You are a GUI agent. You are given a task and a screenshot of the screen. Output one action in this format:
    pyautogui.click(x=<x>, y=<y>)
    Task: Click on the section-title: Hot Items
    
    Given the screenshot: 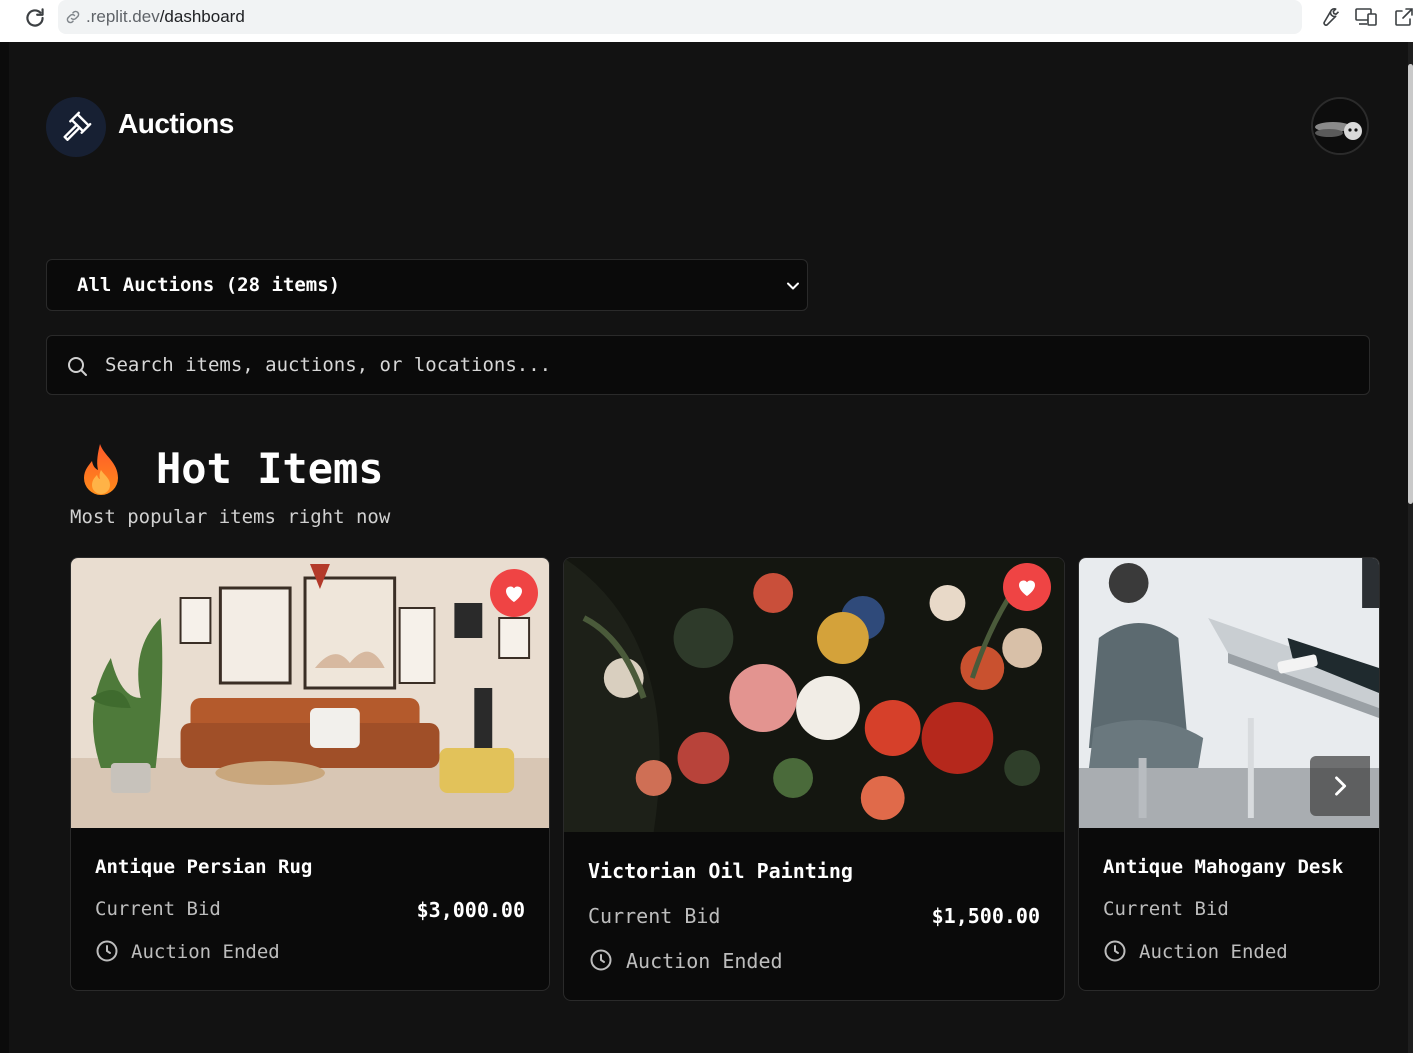 What is the action you would take?
    pyautogui.click(x=270, y=468)
    